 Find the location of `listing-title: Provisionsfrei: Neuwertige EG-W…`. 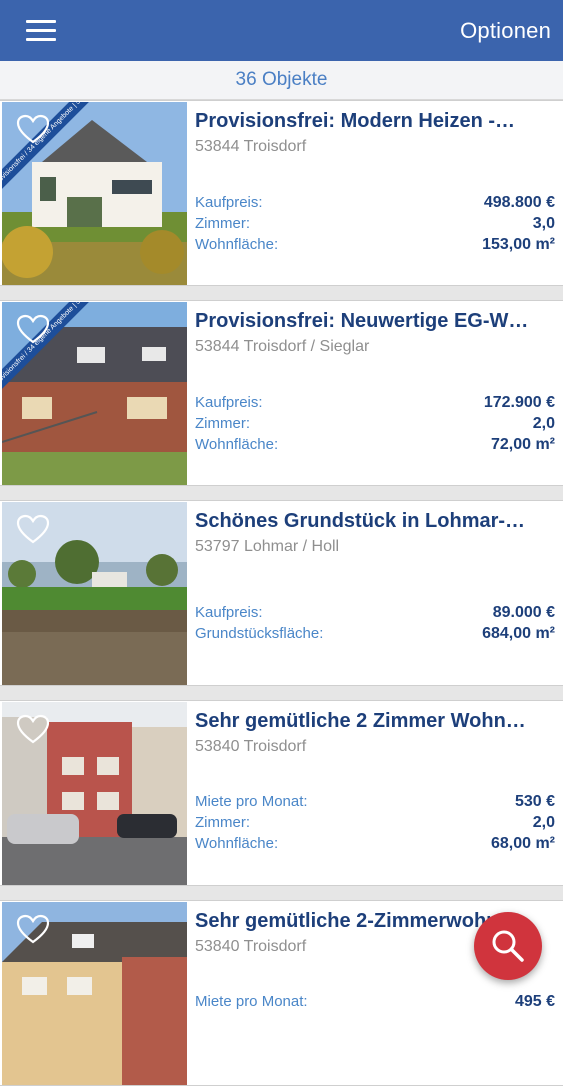

listing-title: Provisionsfrei: Neuwertige EG-W… is located at coordinates (362, 321).